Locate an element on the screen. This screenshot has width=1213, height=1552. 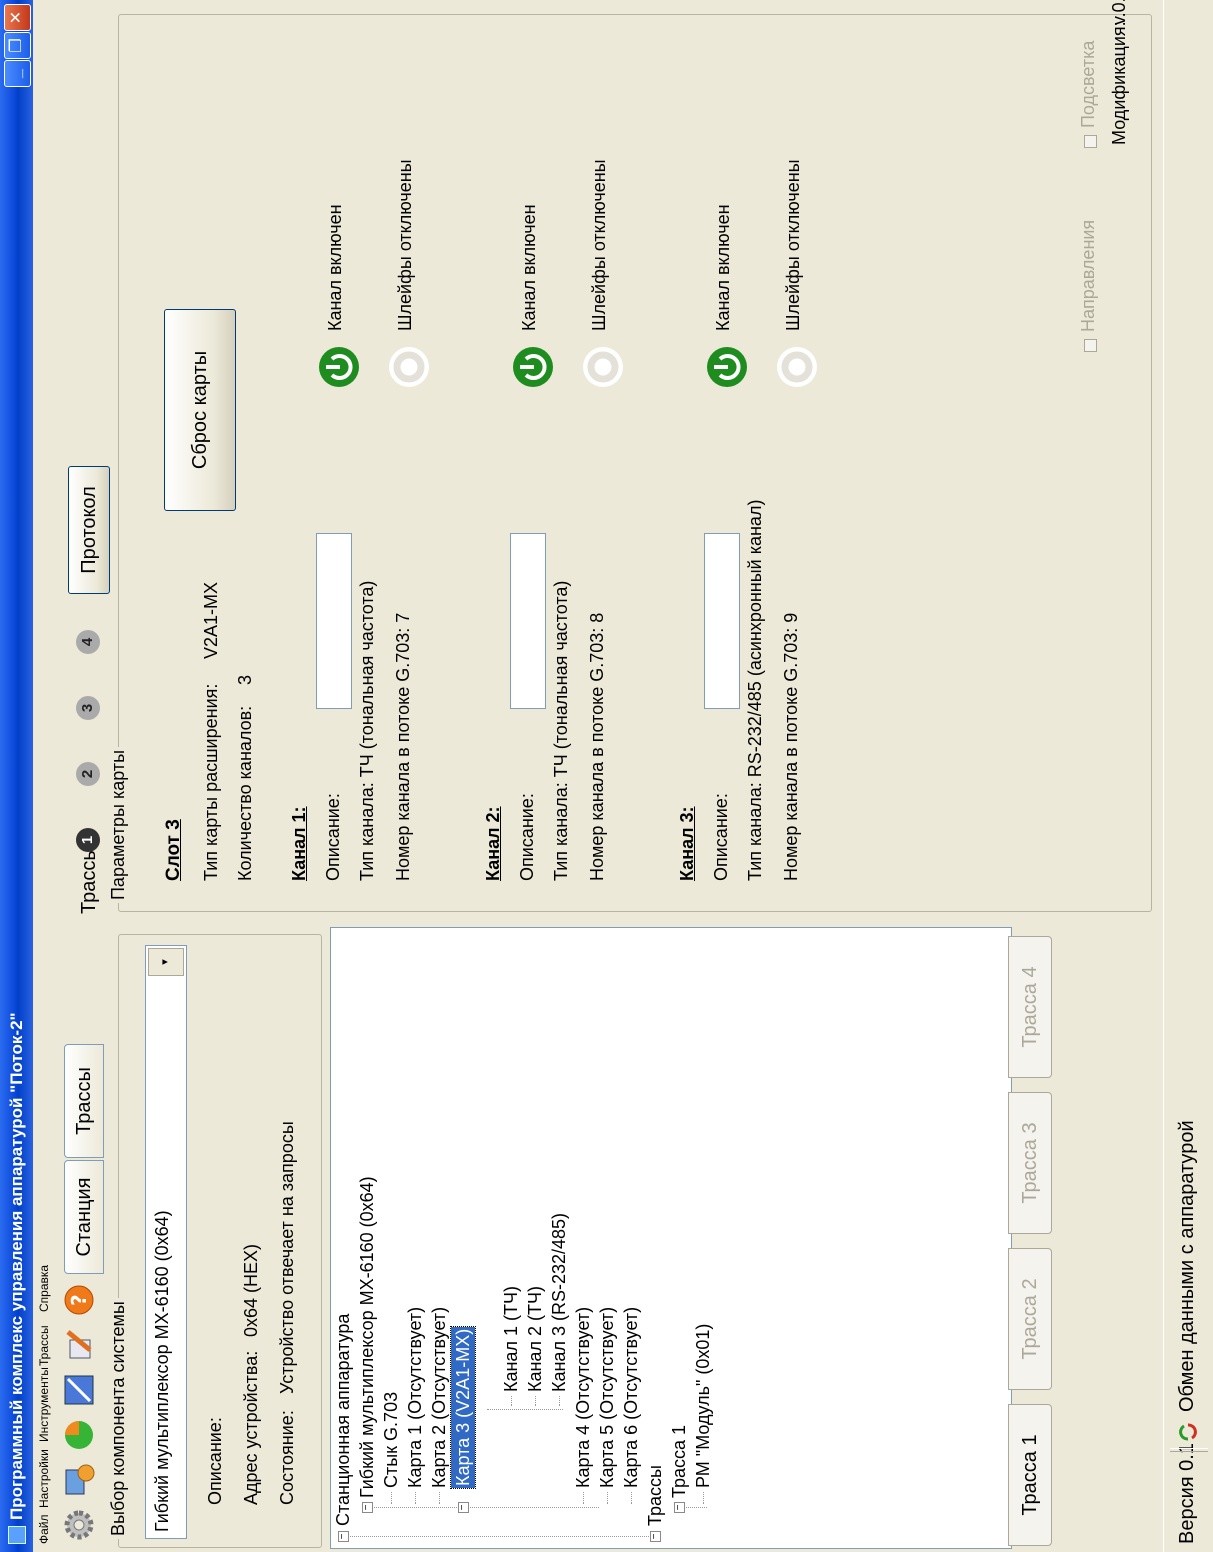
protocol-button: Протокол is located at coordinates (89, 530).